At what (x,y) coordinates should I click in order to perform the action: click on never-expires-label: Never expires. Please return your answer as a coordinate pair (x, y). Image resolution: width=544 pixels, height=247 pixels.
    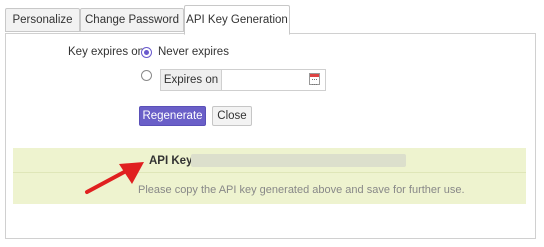
    Looking at the image, I should click on (193, 52).